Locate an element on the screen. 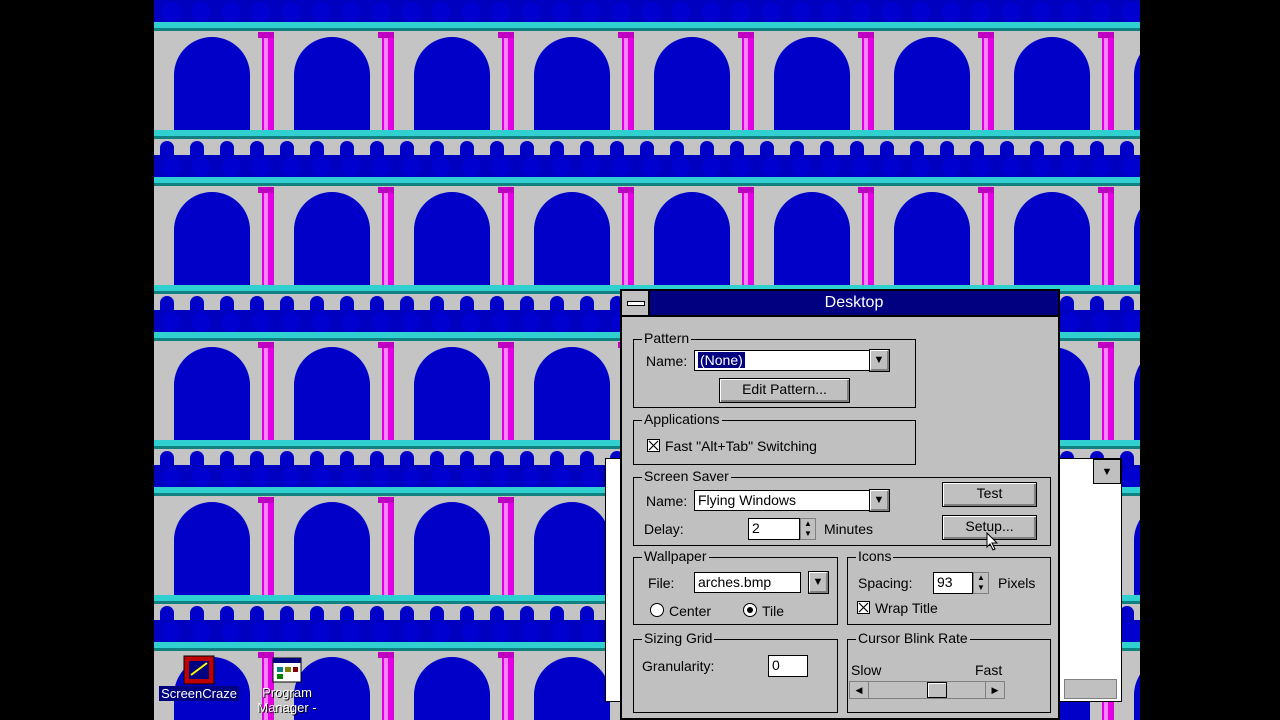 This screenshot has height=720, width=1280. arrow-right-icon: ▶ is located at coordinates (994, 690).